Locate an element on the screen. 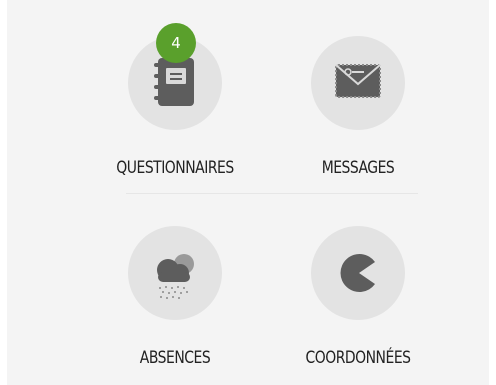 This screenshot has height=385, width=496. questionnaires-label: QUESTIONNAIRES is located at coordinates (175, 168).